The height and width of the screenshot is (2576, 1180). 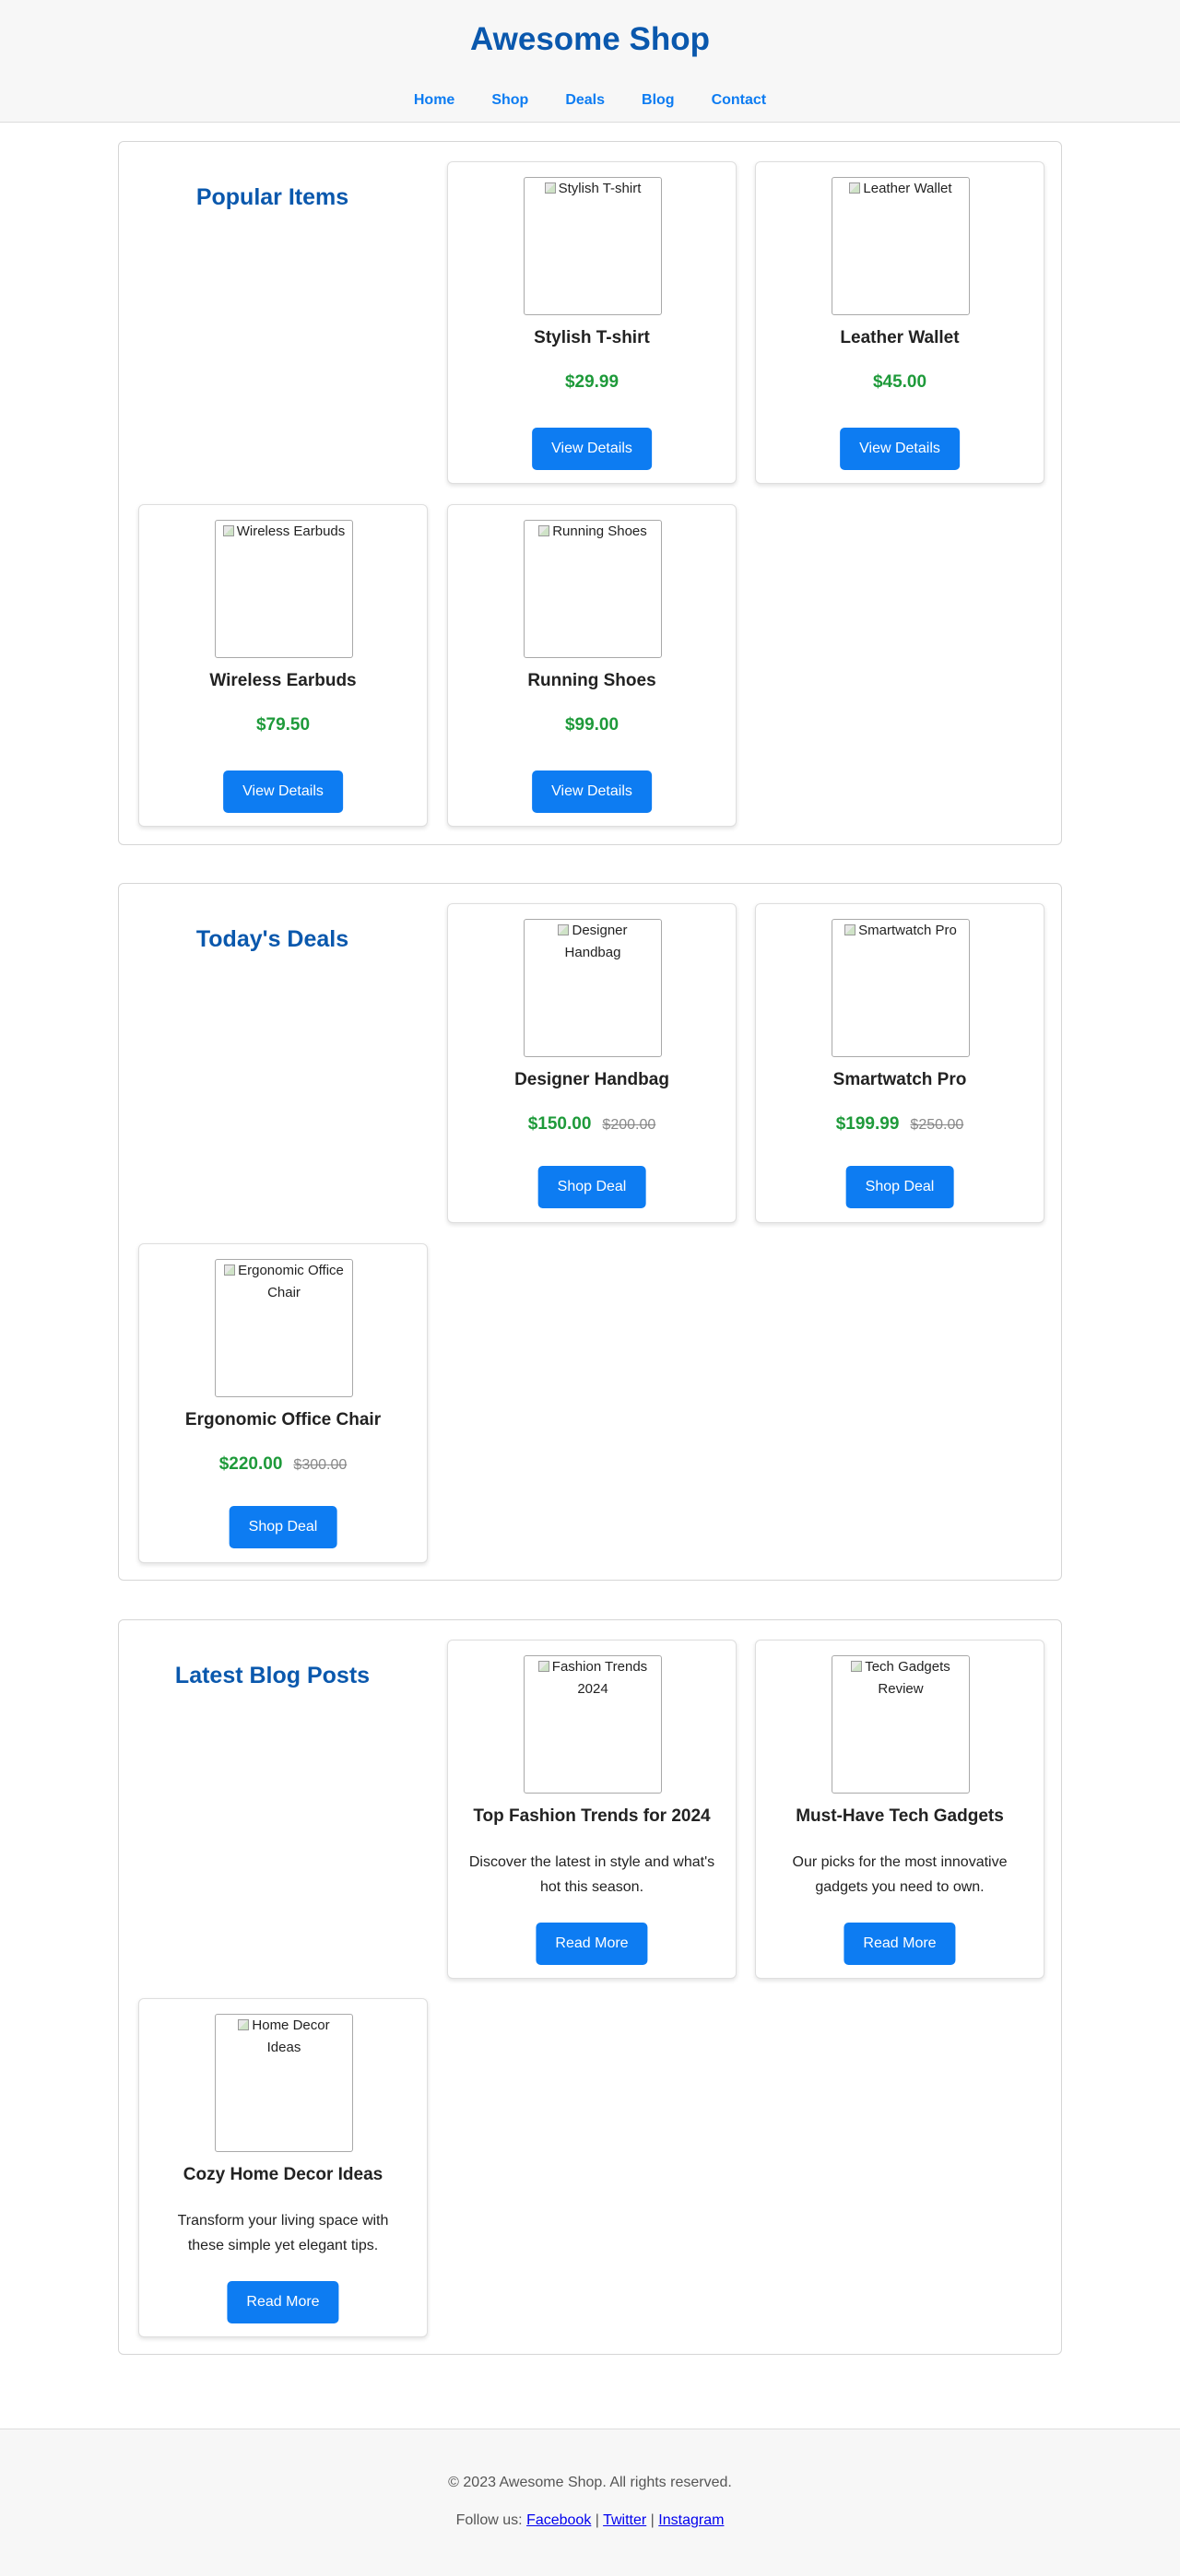 I want to click on product-name: Stylish T-shirt, so click(x=592, y=337).